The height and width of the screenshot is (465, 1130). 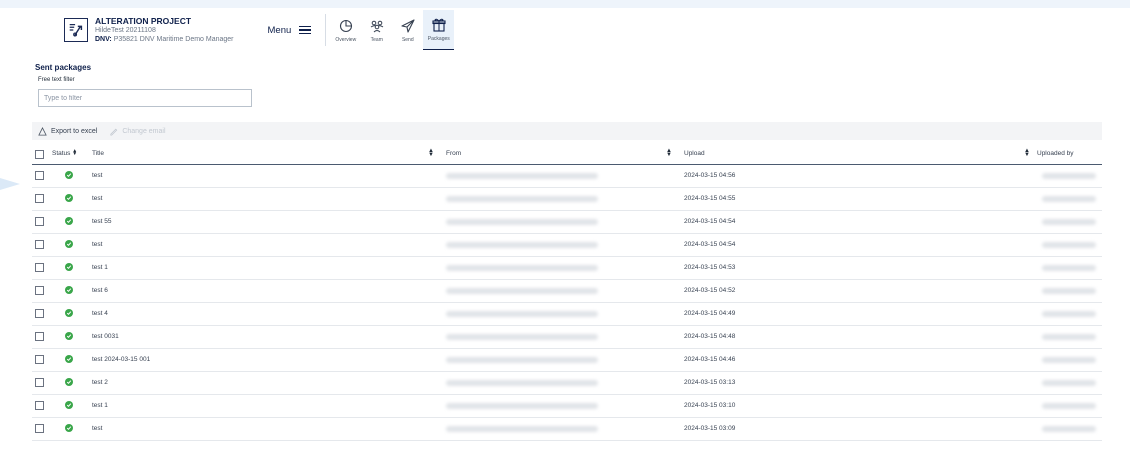 I want to click on team-icon, so click(x=377, y=26).